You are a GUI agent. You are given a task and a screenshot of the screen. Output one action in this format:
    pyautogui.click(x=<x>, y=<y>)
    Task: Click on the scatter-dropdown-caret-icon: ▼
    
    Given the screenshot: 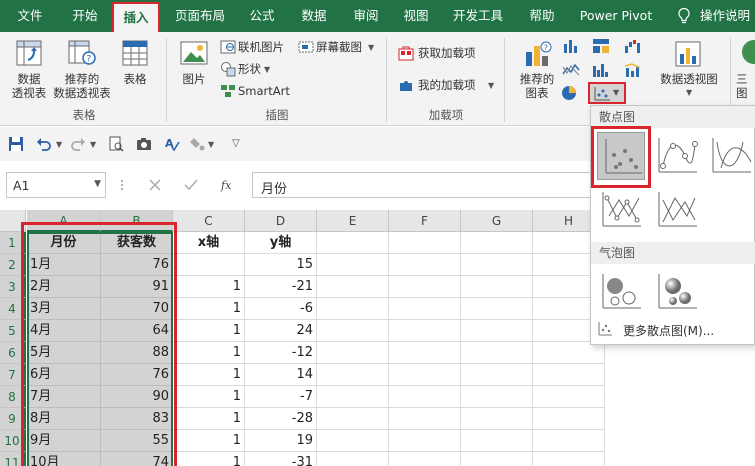 What is the action you would take?
    pyautogui.click(x=616, y=92)
    